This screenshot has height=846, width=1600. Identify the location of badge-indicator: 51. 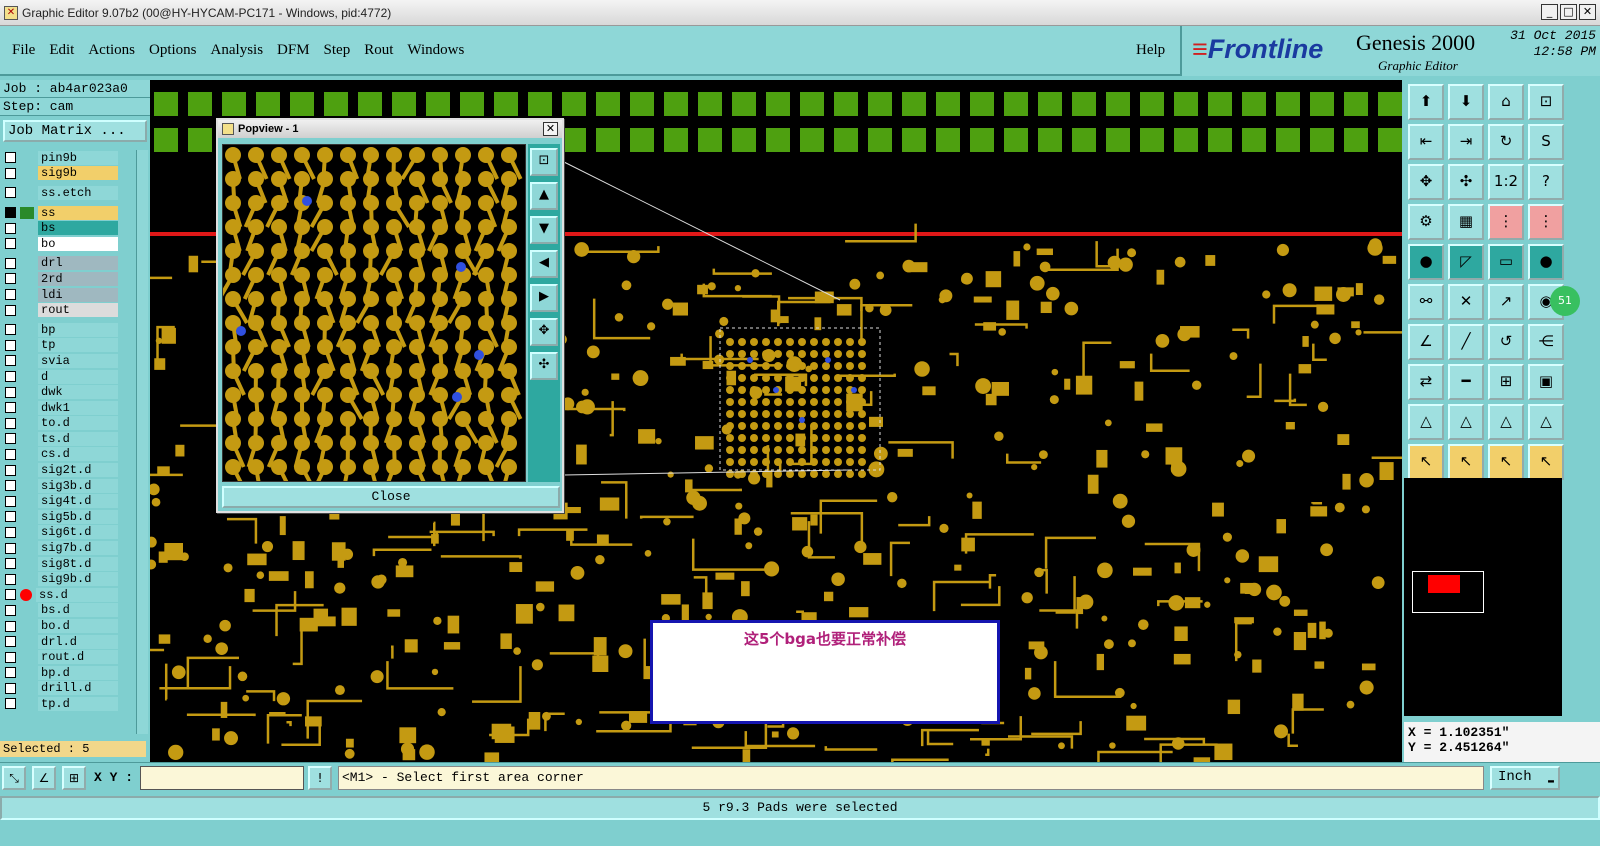
(1565, 301).